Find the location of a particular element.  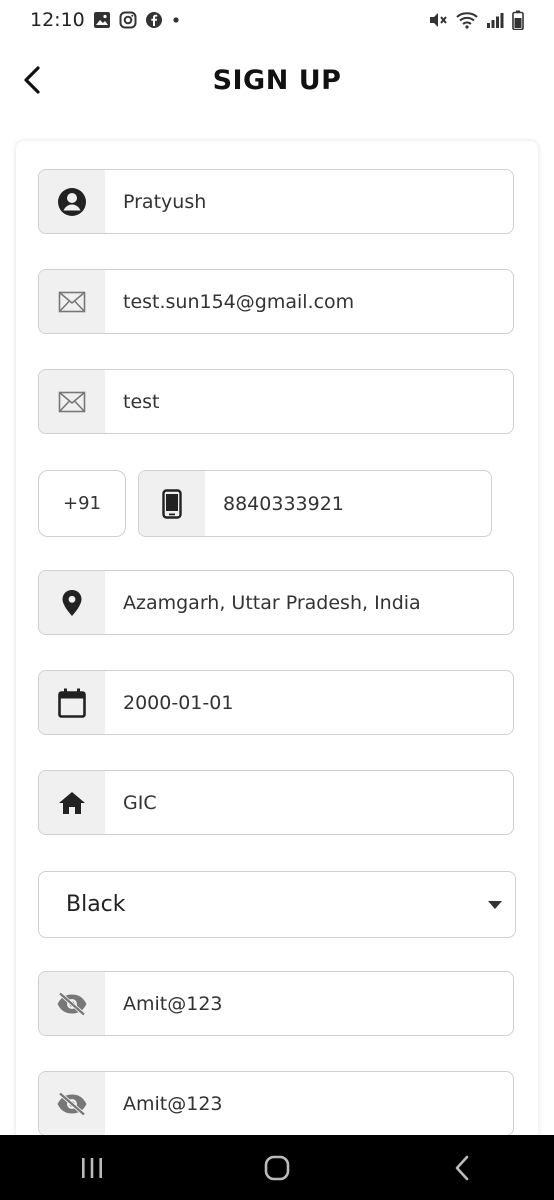

chevron-left-icon is located at coordinates (32, 80).